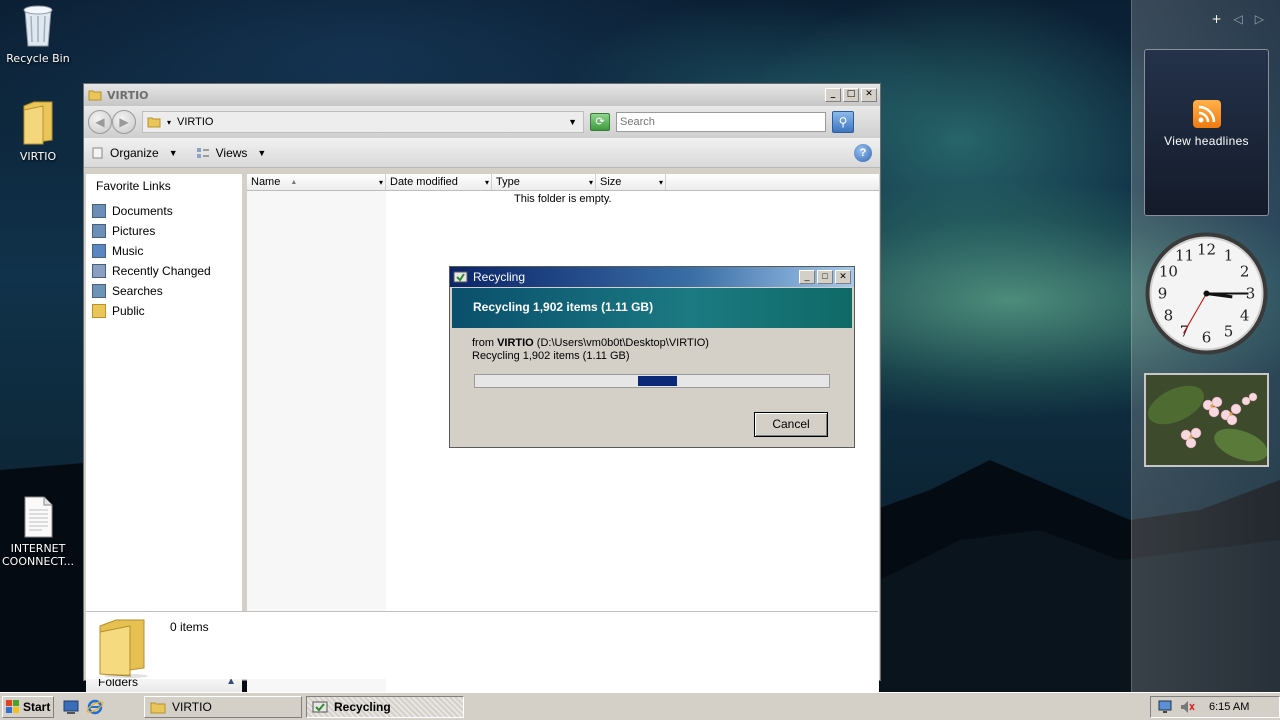  What do you see at coordinates (1206, 132) in the screenshot?
I see `feed-headlines-gadget: View headlines` at bounding box center [1206, 132].